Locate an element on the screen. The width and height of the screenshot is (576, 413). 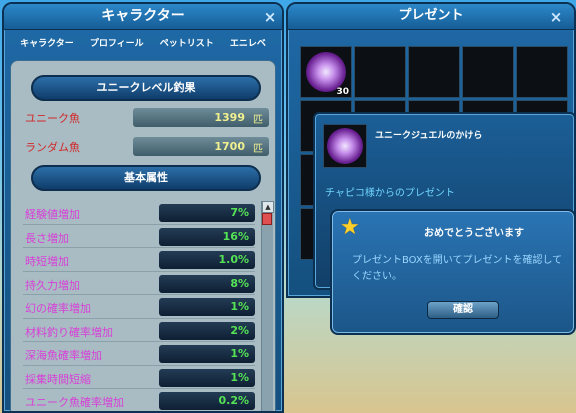
attribute-row: 経験値増加 7% is located at coordinates (139, 213).